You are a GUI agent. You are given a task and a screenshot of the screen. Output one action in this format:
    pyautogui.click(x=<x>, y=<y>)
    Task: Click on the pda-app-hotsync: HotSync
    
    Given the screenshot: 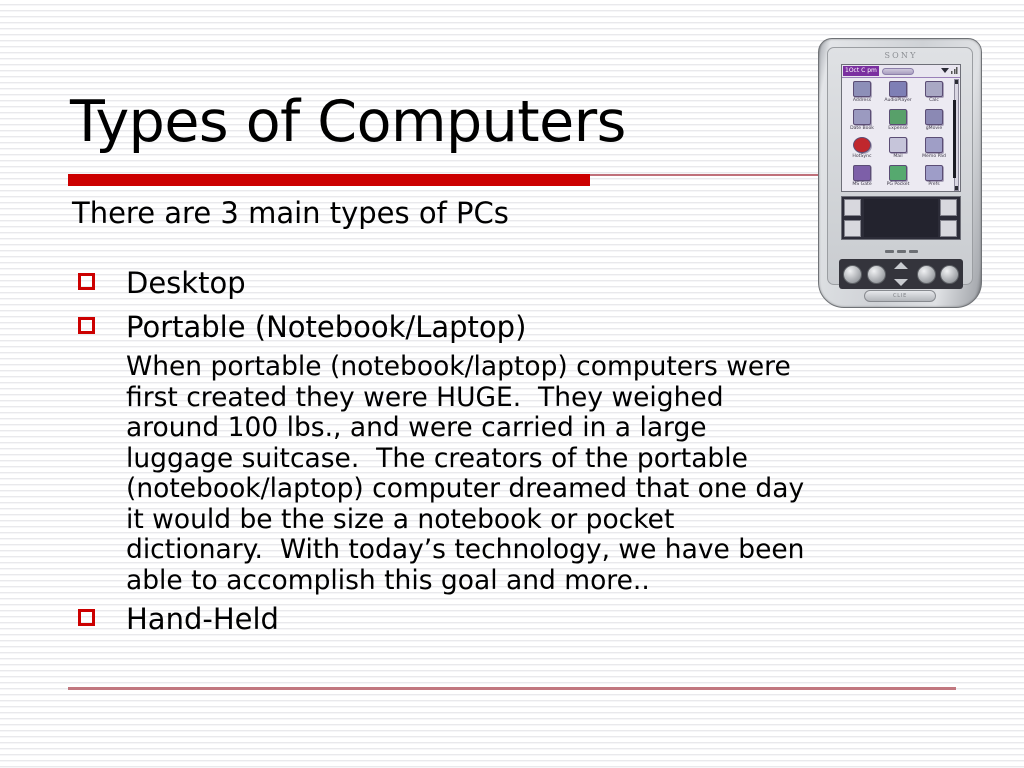 What is the action you would take?
    pyautogui.click(x=862, y=151)
    